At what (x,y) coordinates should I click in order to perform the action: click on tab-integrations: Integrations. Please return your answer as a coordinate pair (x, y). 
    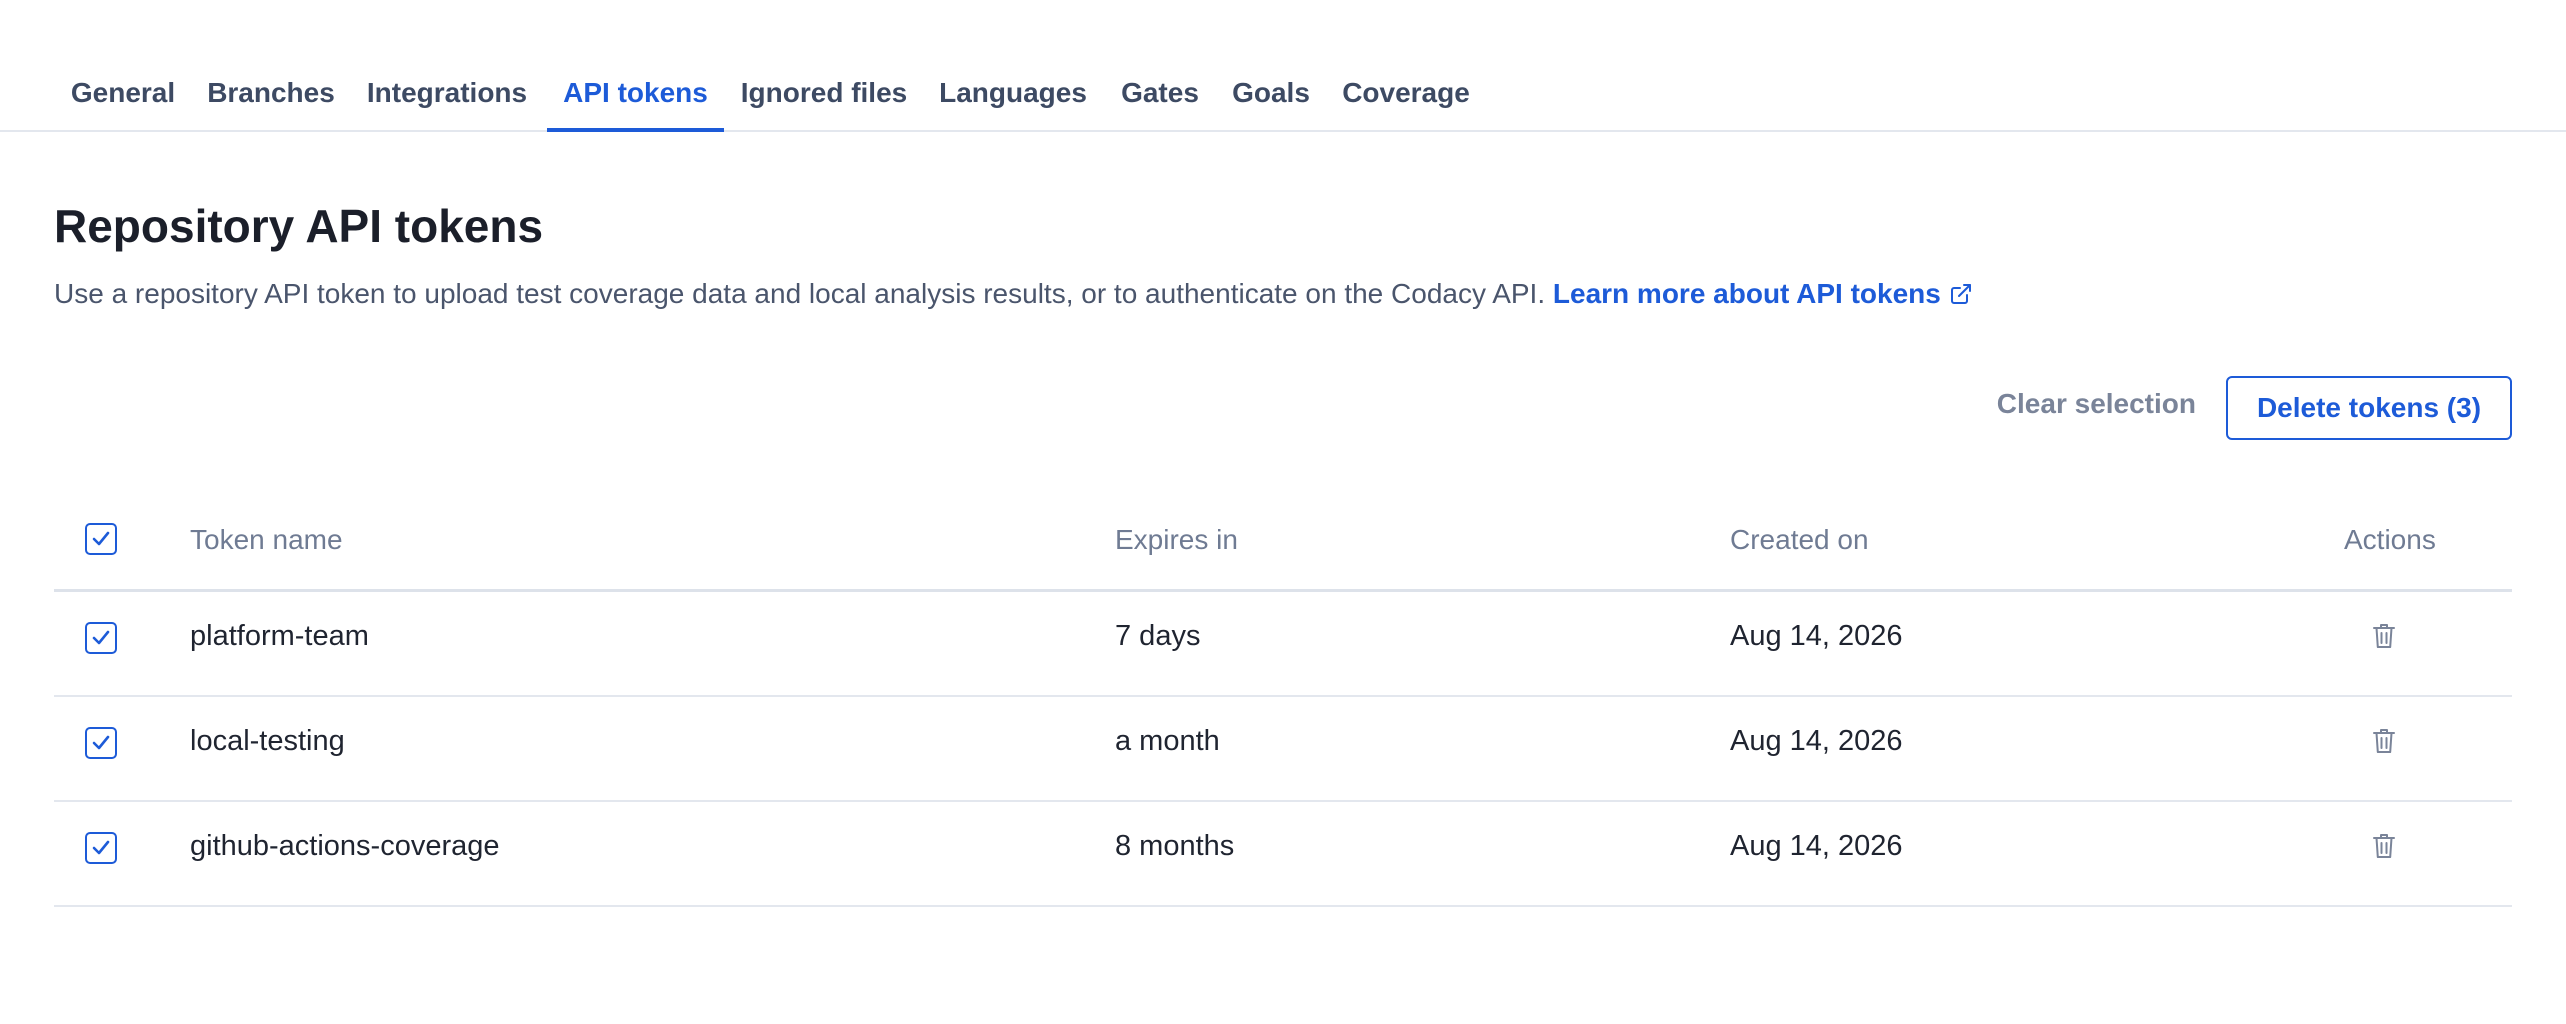
    Looking at the image, I should click on (447, 99).